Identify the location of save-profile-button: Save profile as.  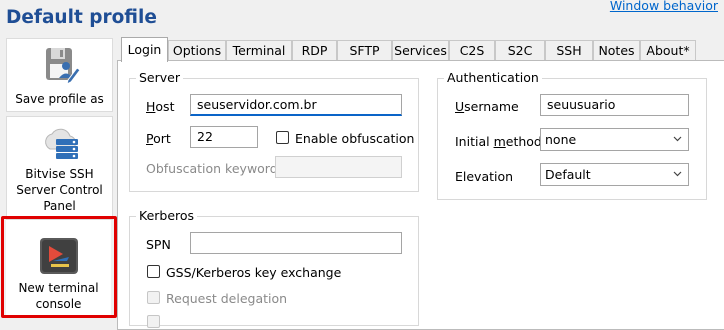
(59, 75).